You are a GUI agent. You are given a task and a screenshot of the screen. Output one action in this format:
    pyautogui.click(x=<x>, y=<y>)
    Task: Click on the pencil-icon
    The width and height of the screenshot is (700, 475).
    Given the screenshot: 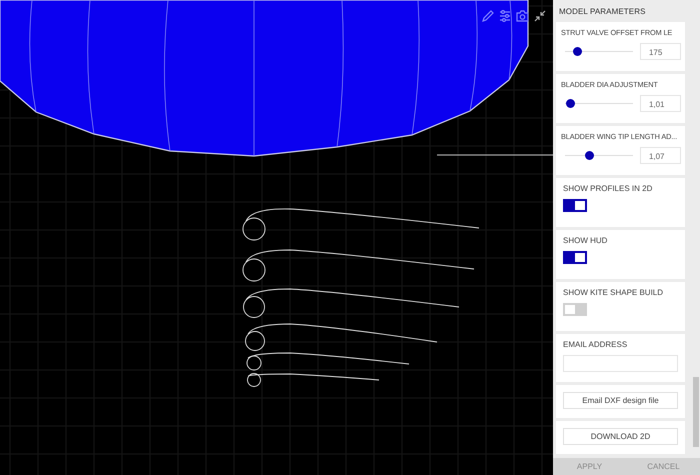 What is the action you would take?
    pyautogui.click(x=488, y=16)
    